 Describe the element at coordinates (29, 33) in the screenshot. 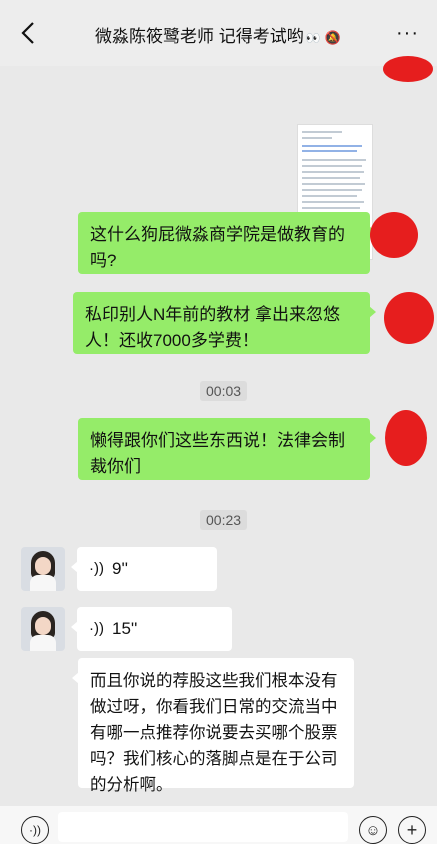

I see `back-chevron-icon` at that location.